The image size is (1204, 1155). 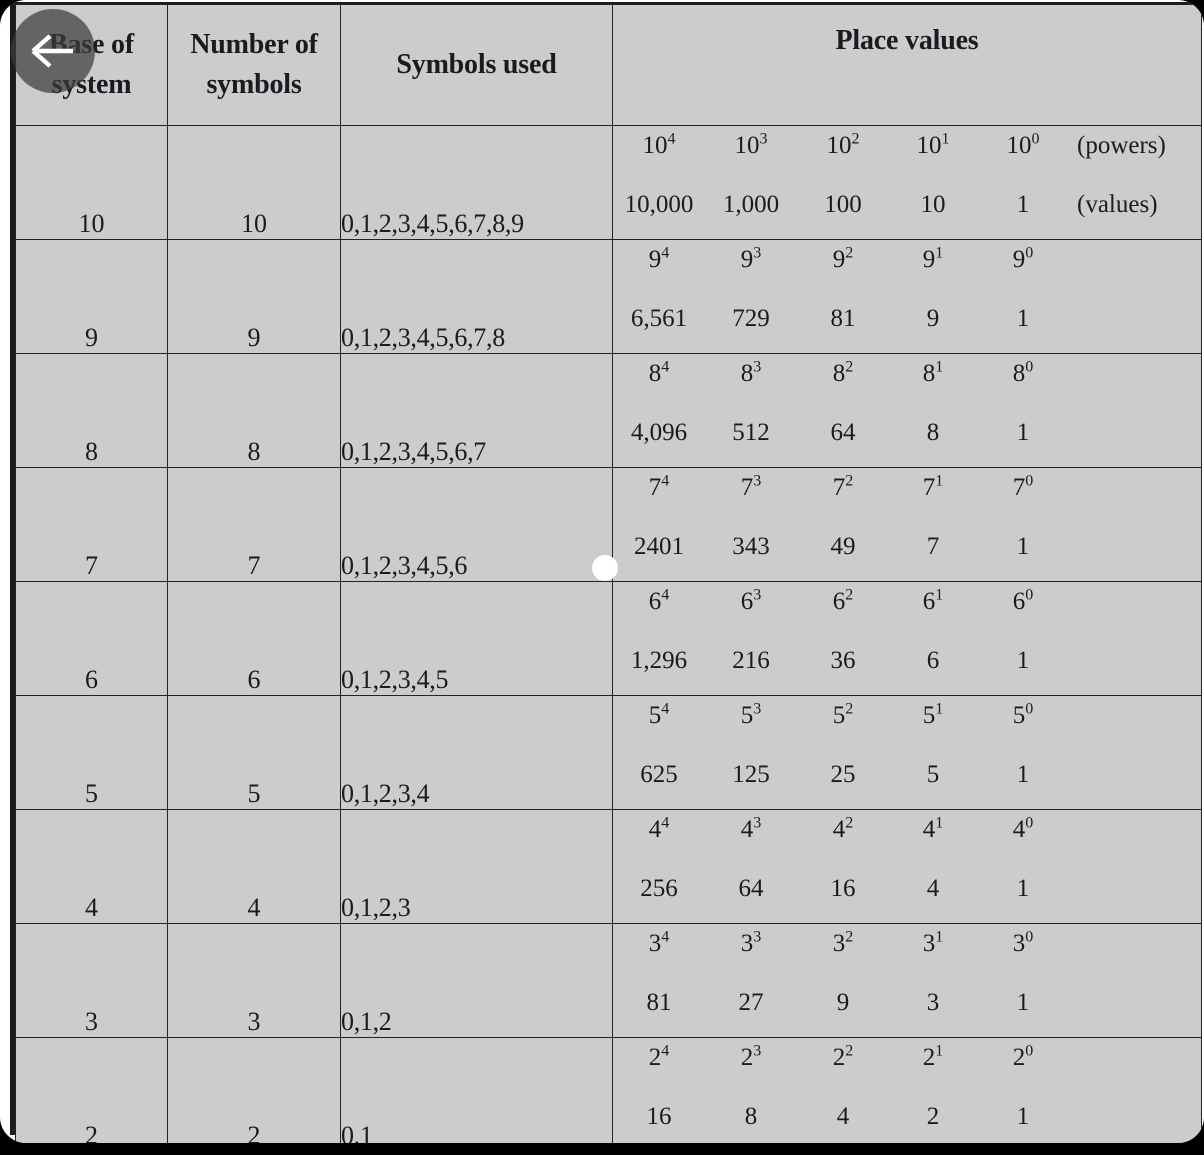 I want to click on place-value-power: 84, so click(x=659, y=373).